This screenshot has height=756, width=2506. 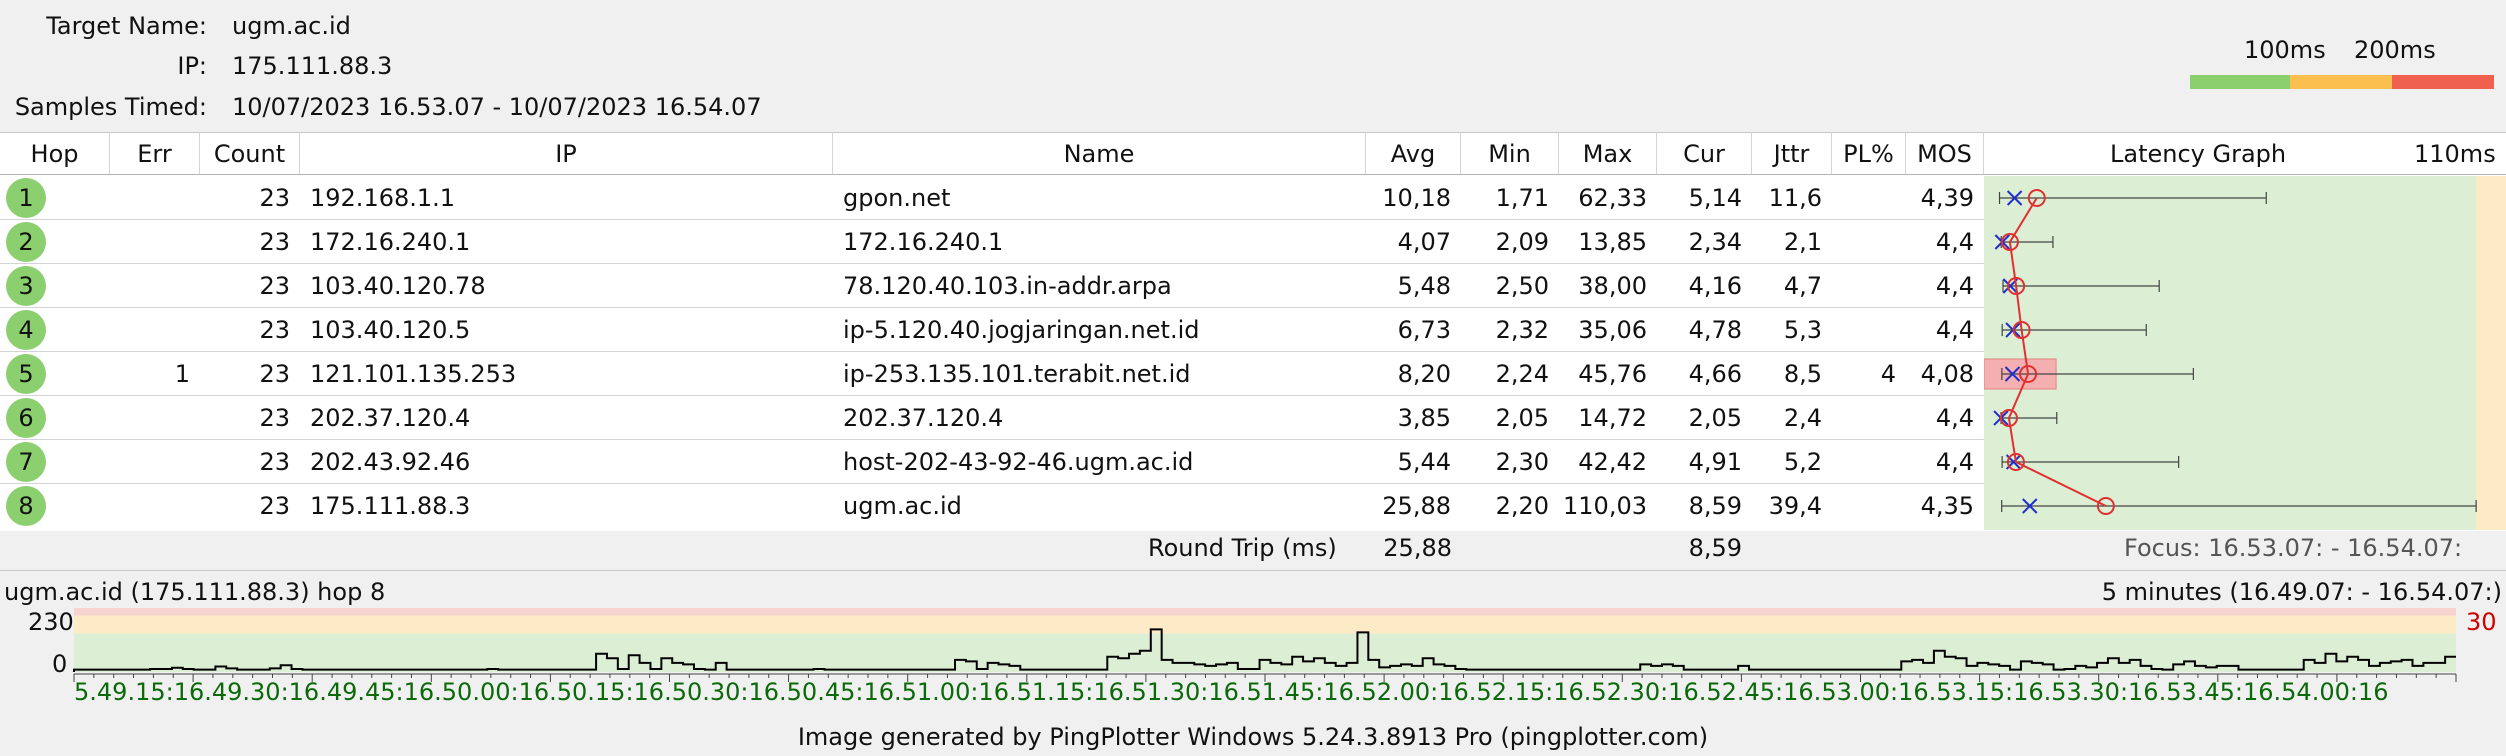 I want to click on col-ip: IP, so click(x=566, y=154).